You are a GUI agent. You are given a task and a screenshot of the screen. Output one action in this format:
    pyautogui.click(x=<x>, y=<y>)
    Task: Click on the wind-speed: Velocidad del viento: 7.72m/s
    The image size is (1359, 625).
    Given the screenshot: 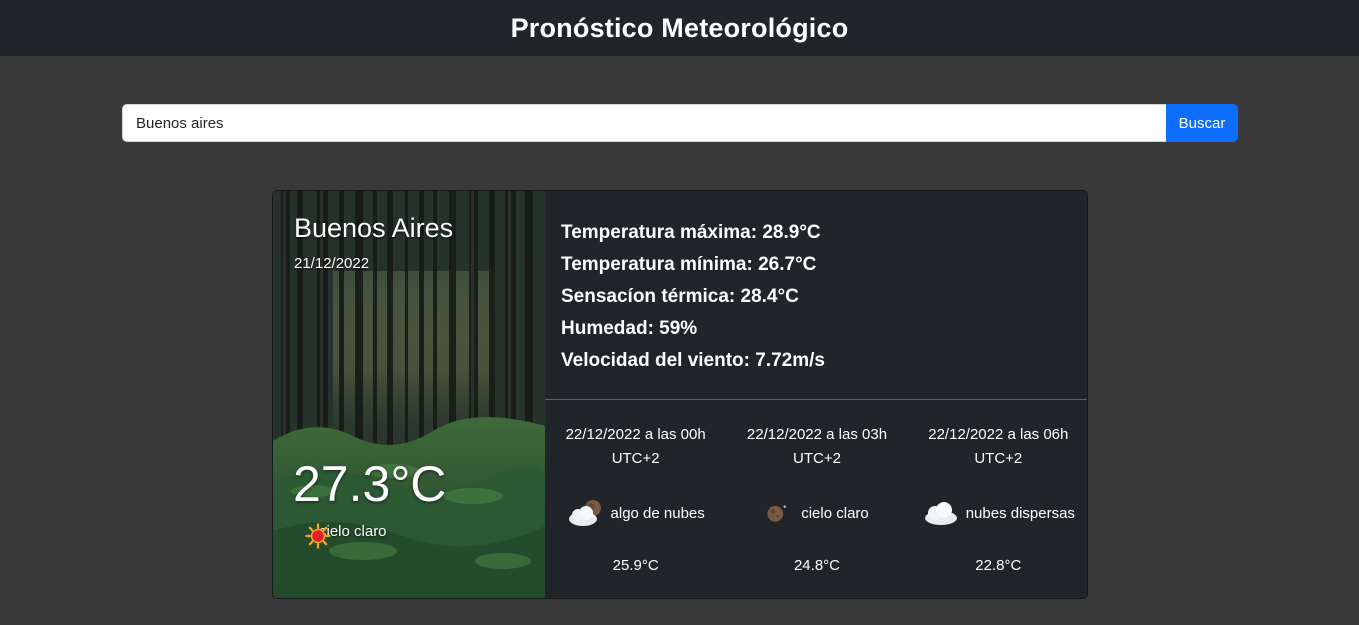 What is the action you would take?
    pyautogui.click(x=693, y=360)
    